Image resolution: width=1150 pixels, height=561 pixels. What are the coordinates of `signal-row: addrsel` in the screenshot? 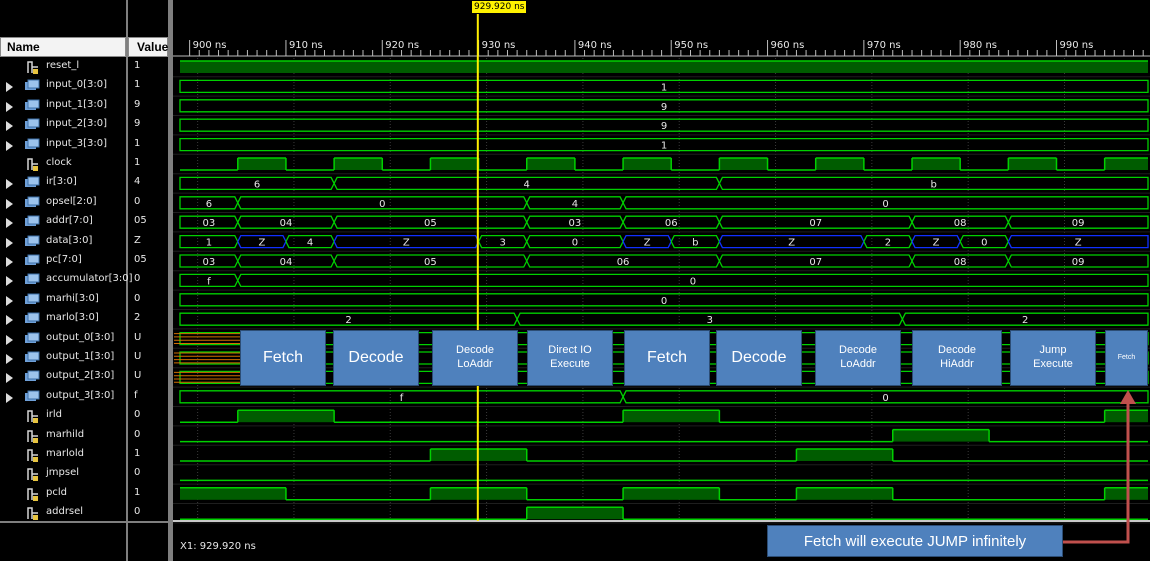 It's located at (63, 513).